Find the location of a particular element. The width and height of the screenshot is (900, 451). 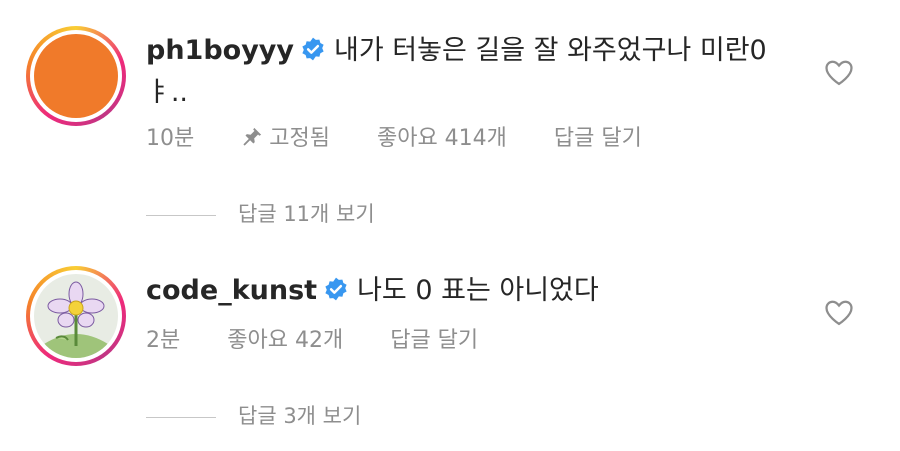

comment-time: 10분 is located at coordinates (170, 138).